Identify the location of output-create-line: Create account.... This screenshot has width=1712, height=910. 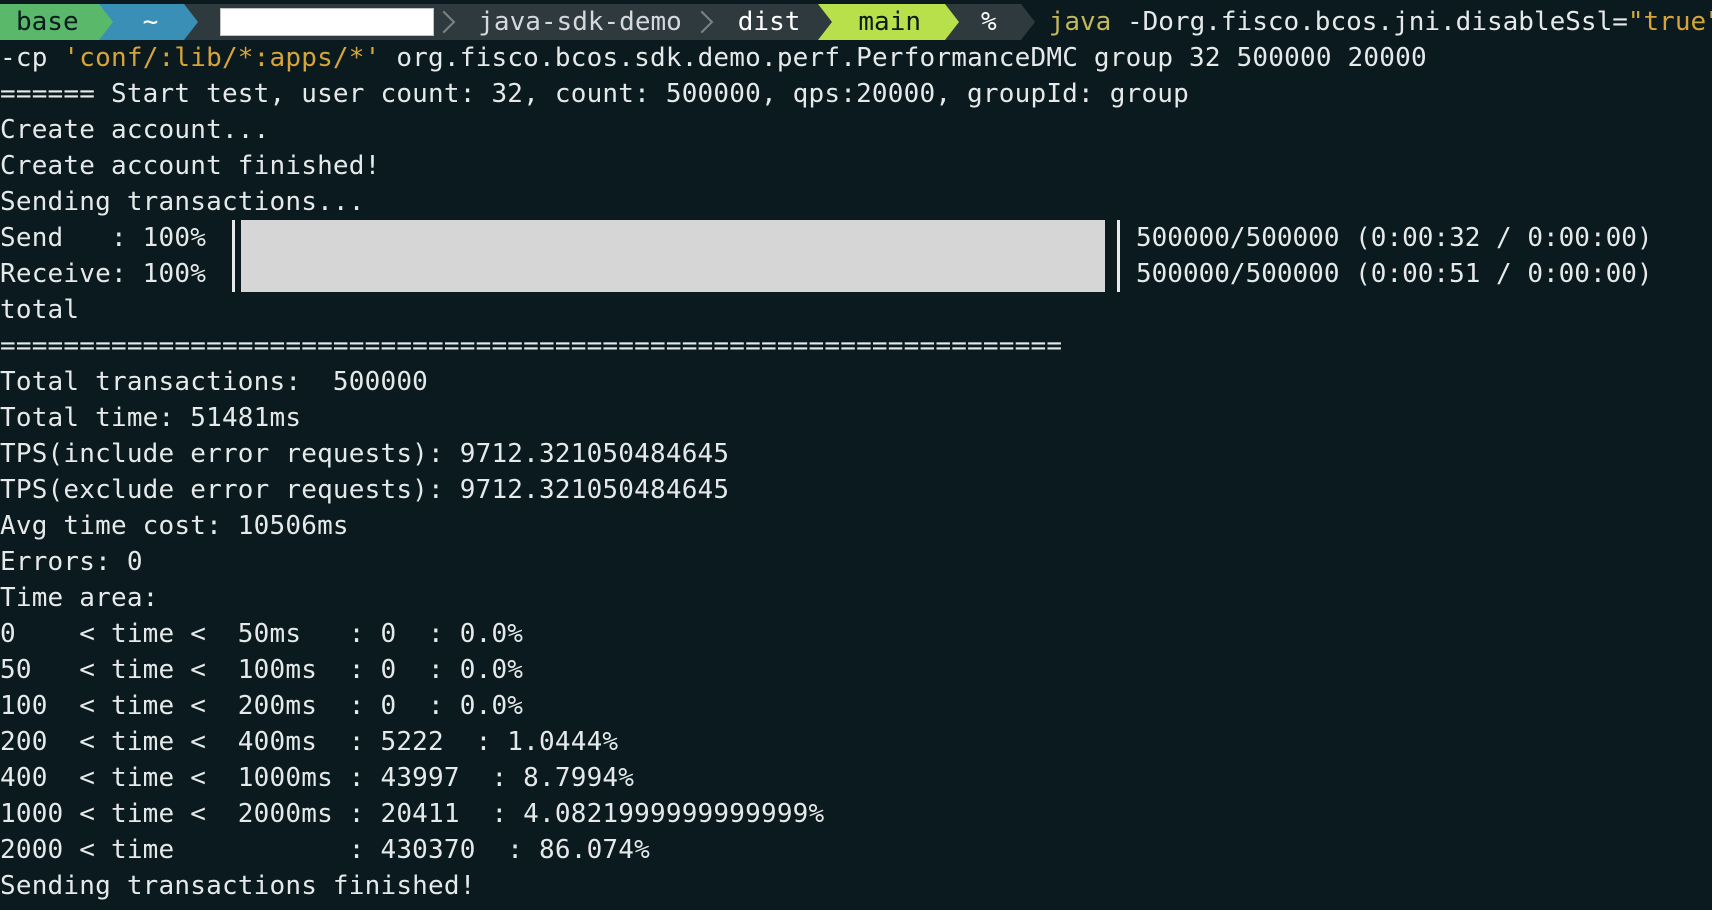
(135, 130).